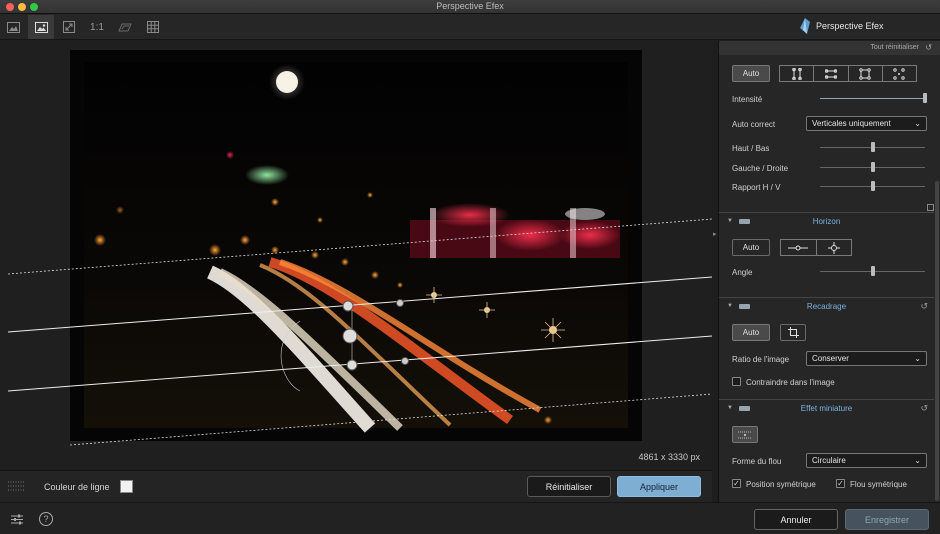 This screenshot has width=940, height=534. I want to click on horizontal-slider-knob, so click(873, 167).